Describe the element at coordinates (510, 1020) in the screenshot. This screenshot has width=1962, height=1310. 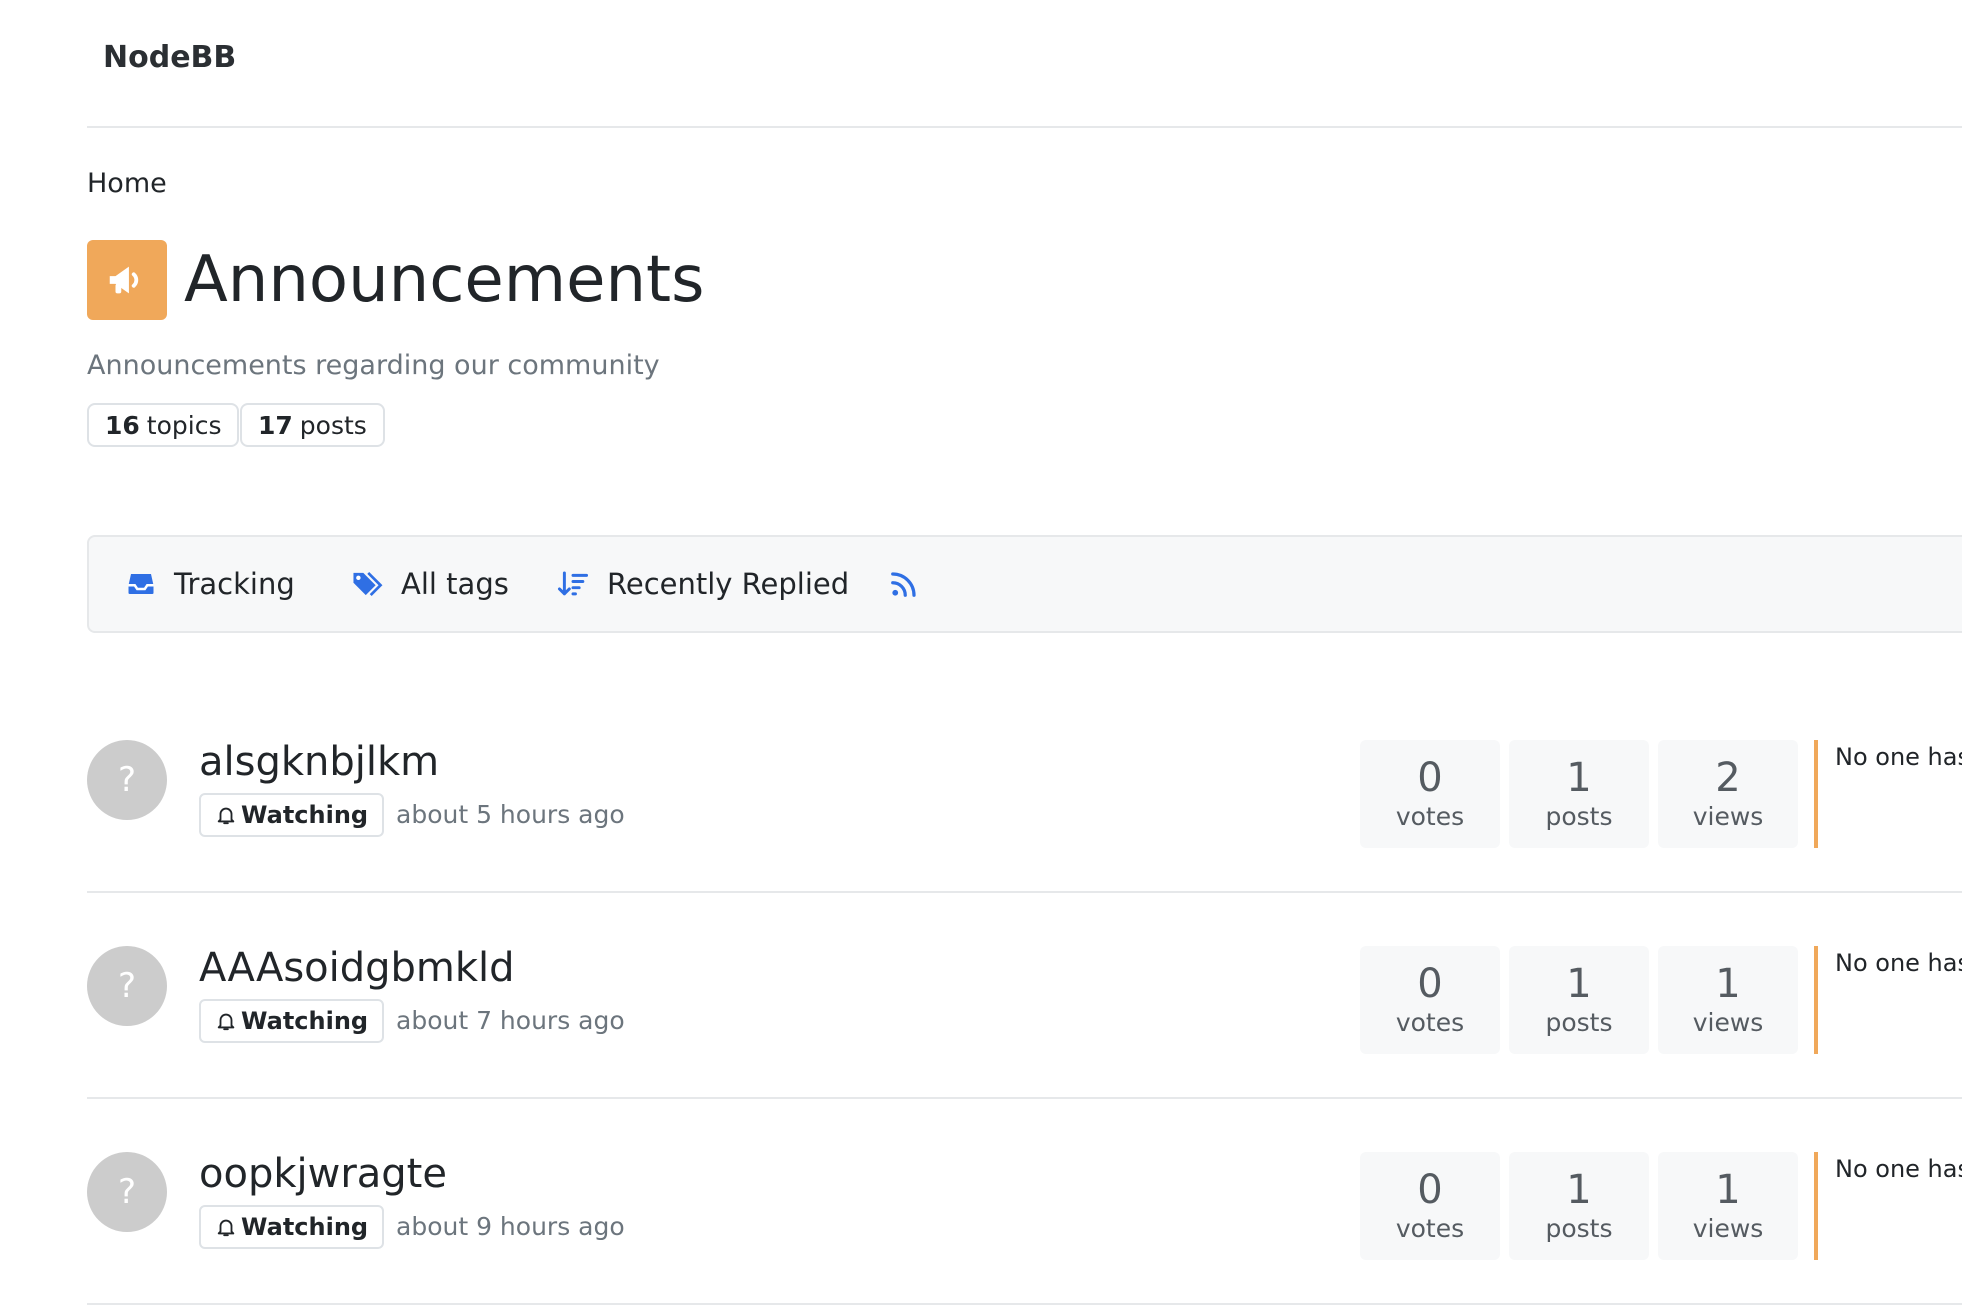
I see `topic-timestamp: about 7 hours ago` at that location.